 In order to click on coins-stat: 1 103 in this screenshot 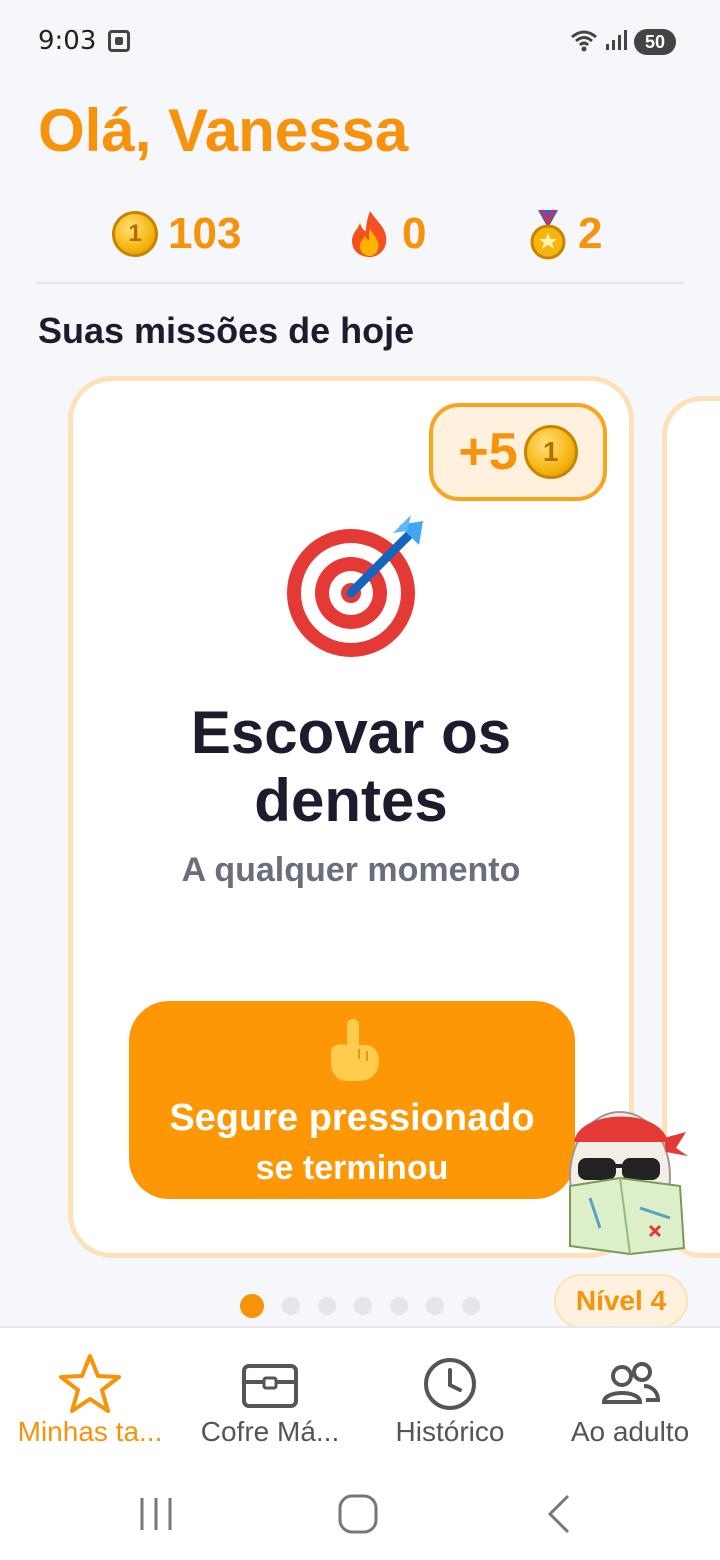, I will do `click(176, 234)`.